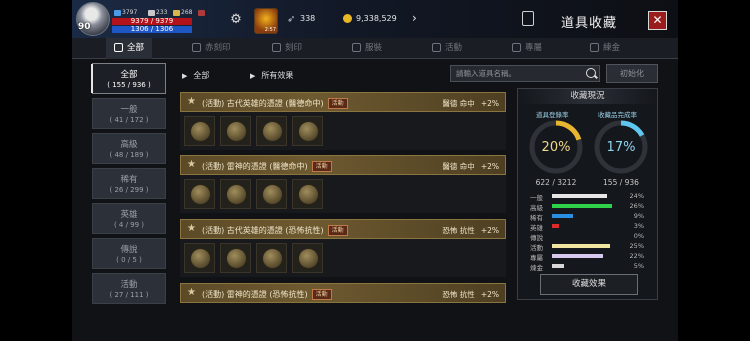 The width and height of the screenshot is (750, 341). Describe the element at coordinates (129, 75) in the screenshot. I see `sidebar-item-name: 全部` at that location.